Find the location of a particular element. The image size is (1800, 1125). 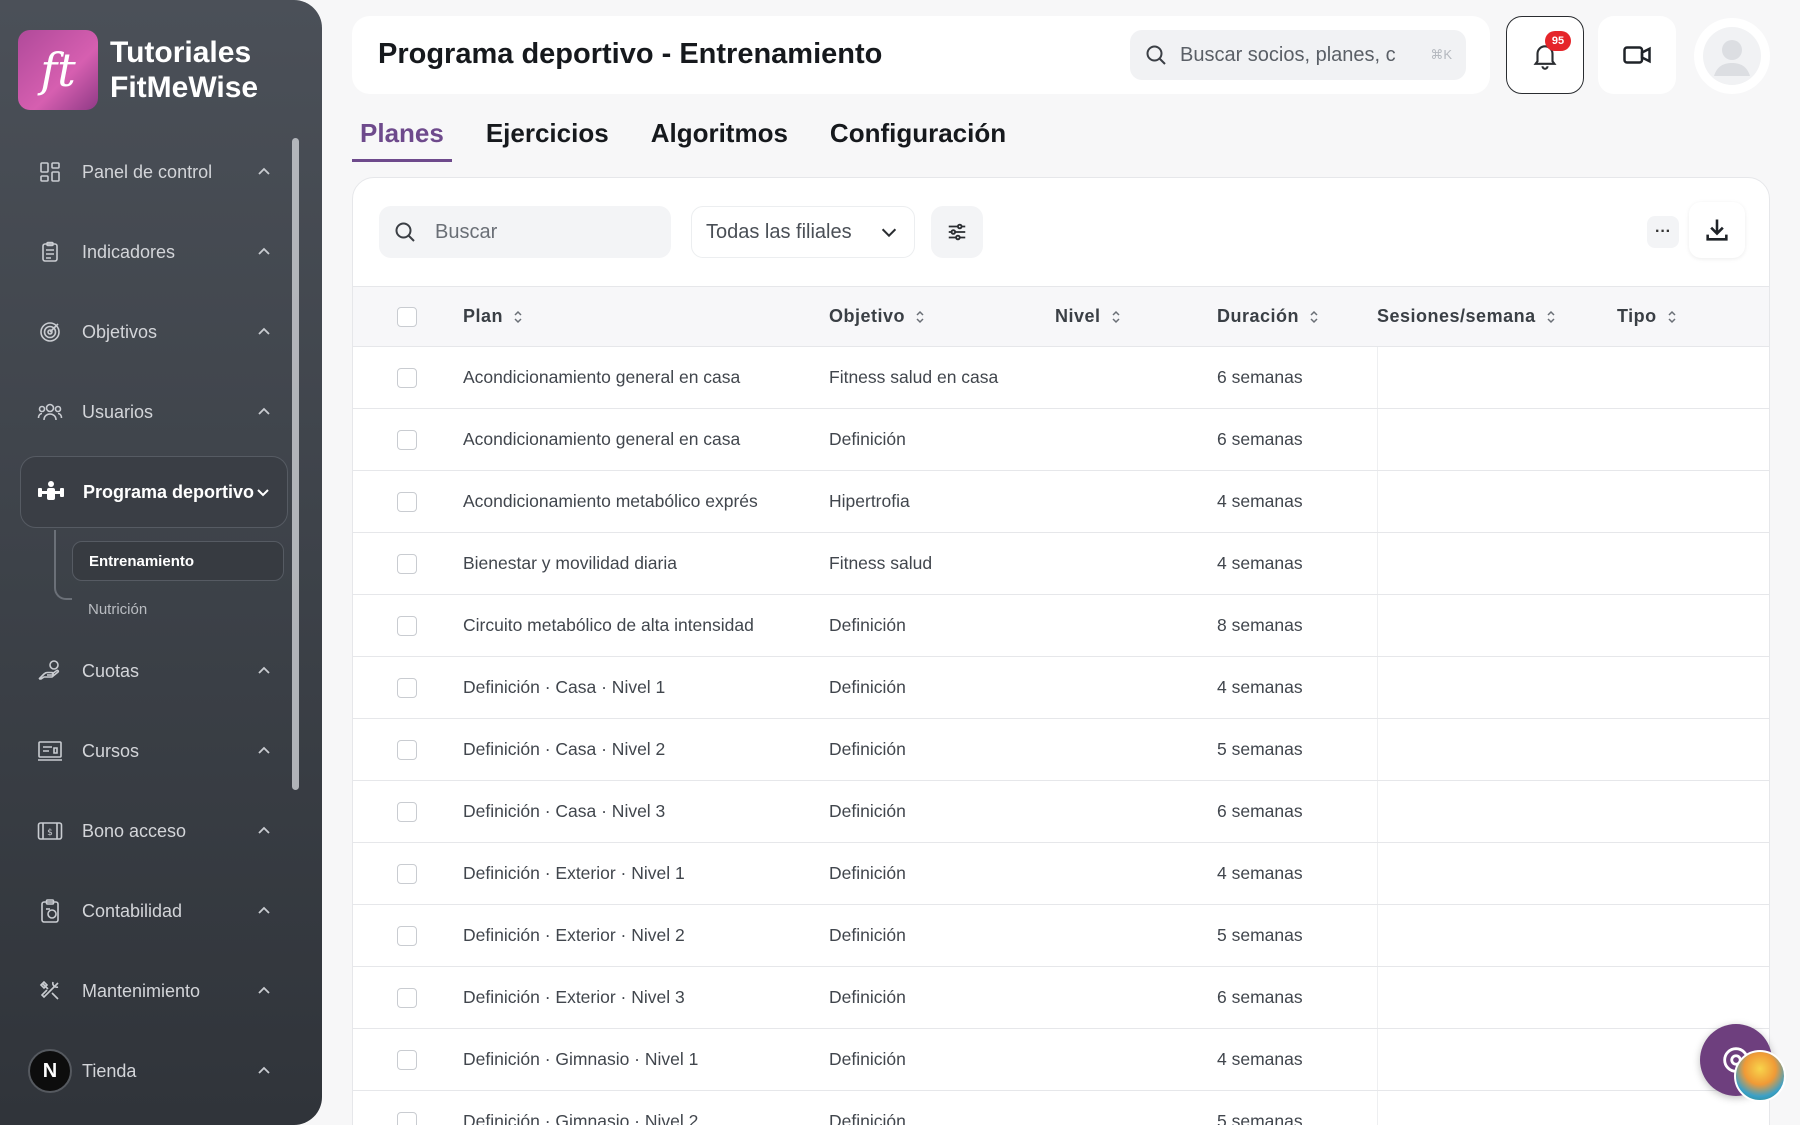

tab-configuracion: Configuración is located at coordinates (918, 138).